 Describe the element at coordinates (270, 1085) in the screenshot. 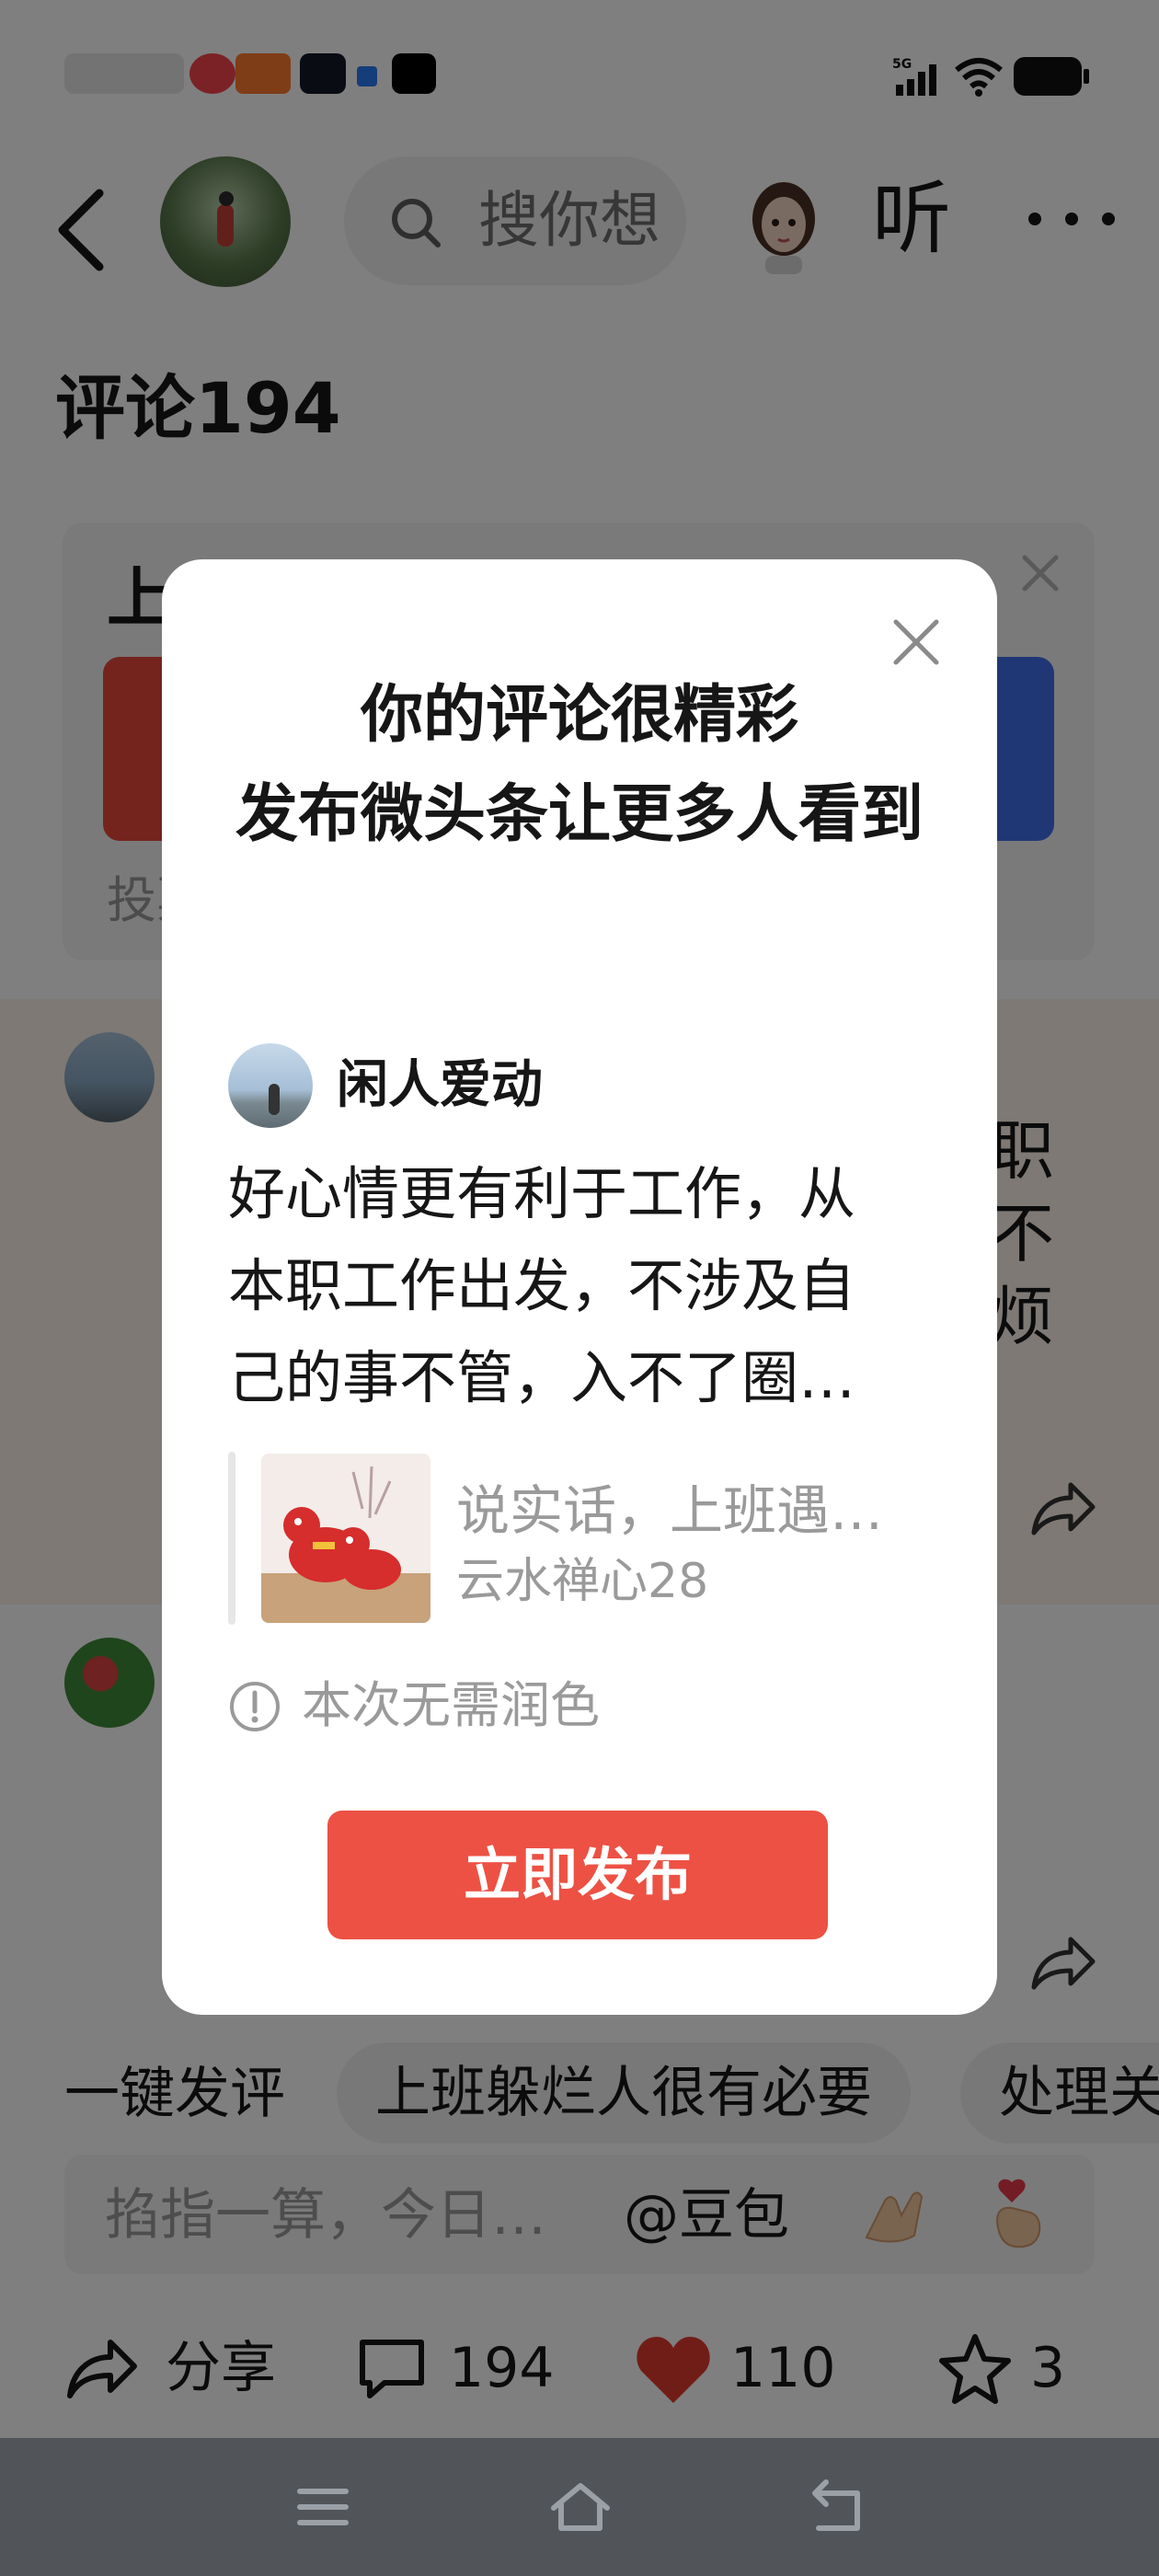

I see `avatar` at that location.